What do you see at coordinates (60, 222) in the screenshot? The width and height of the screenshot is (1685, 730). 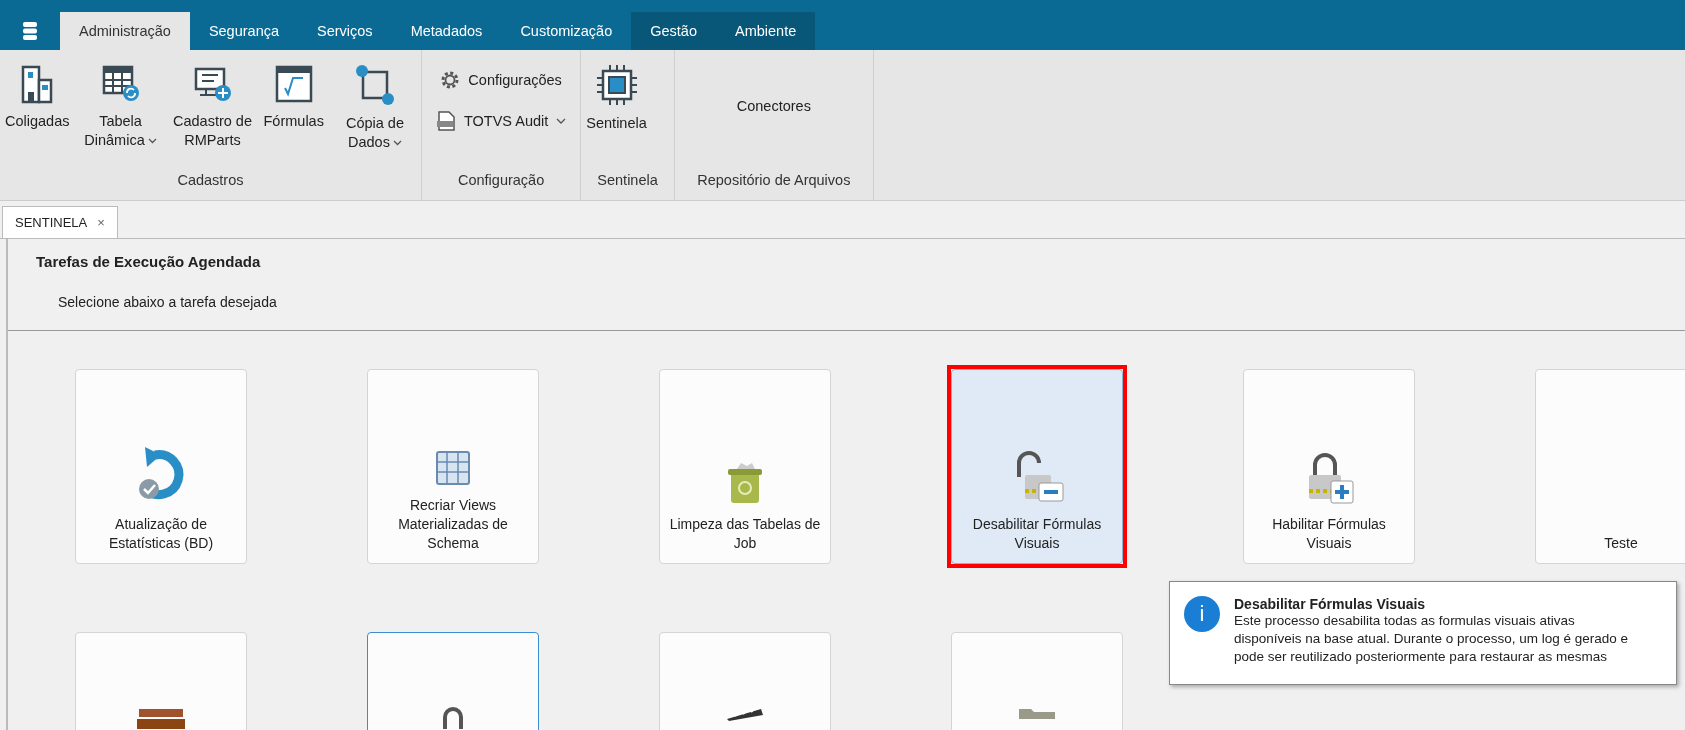 I see `document-tab: SENTINELA ×` at bounding box center [60, 222].